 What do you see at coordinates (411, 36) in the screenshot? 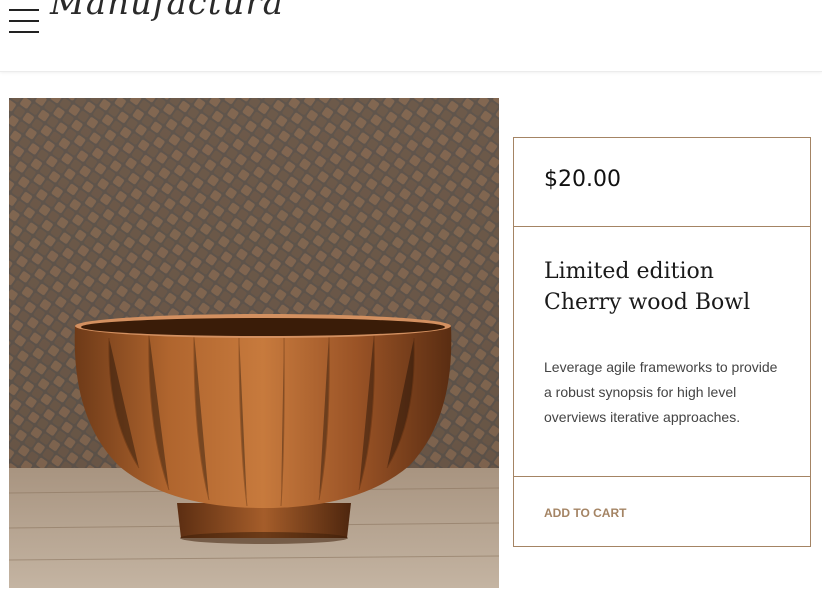
I see `site-header: Manufactura` at bounding box center [411, 36].